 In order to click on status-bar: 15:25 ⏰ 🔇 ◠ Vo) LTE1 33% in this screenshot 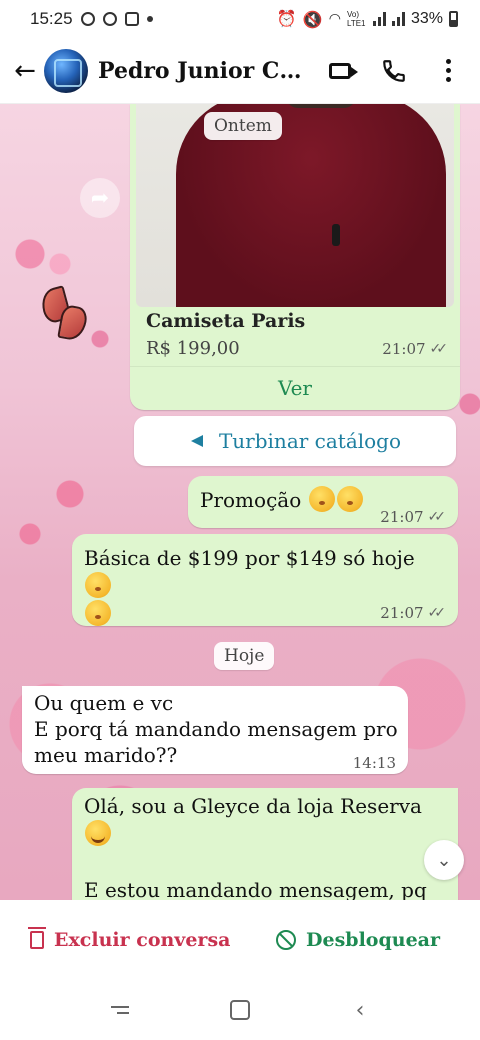, I will do `click(240, 19)`.